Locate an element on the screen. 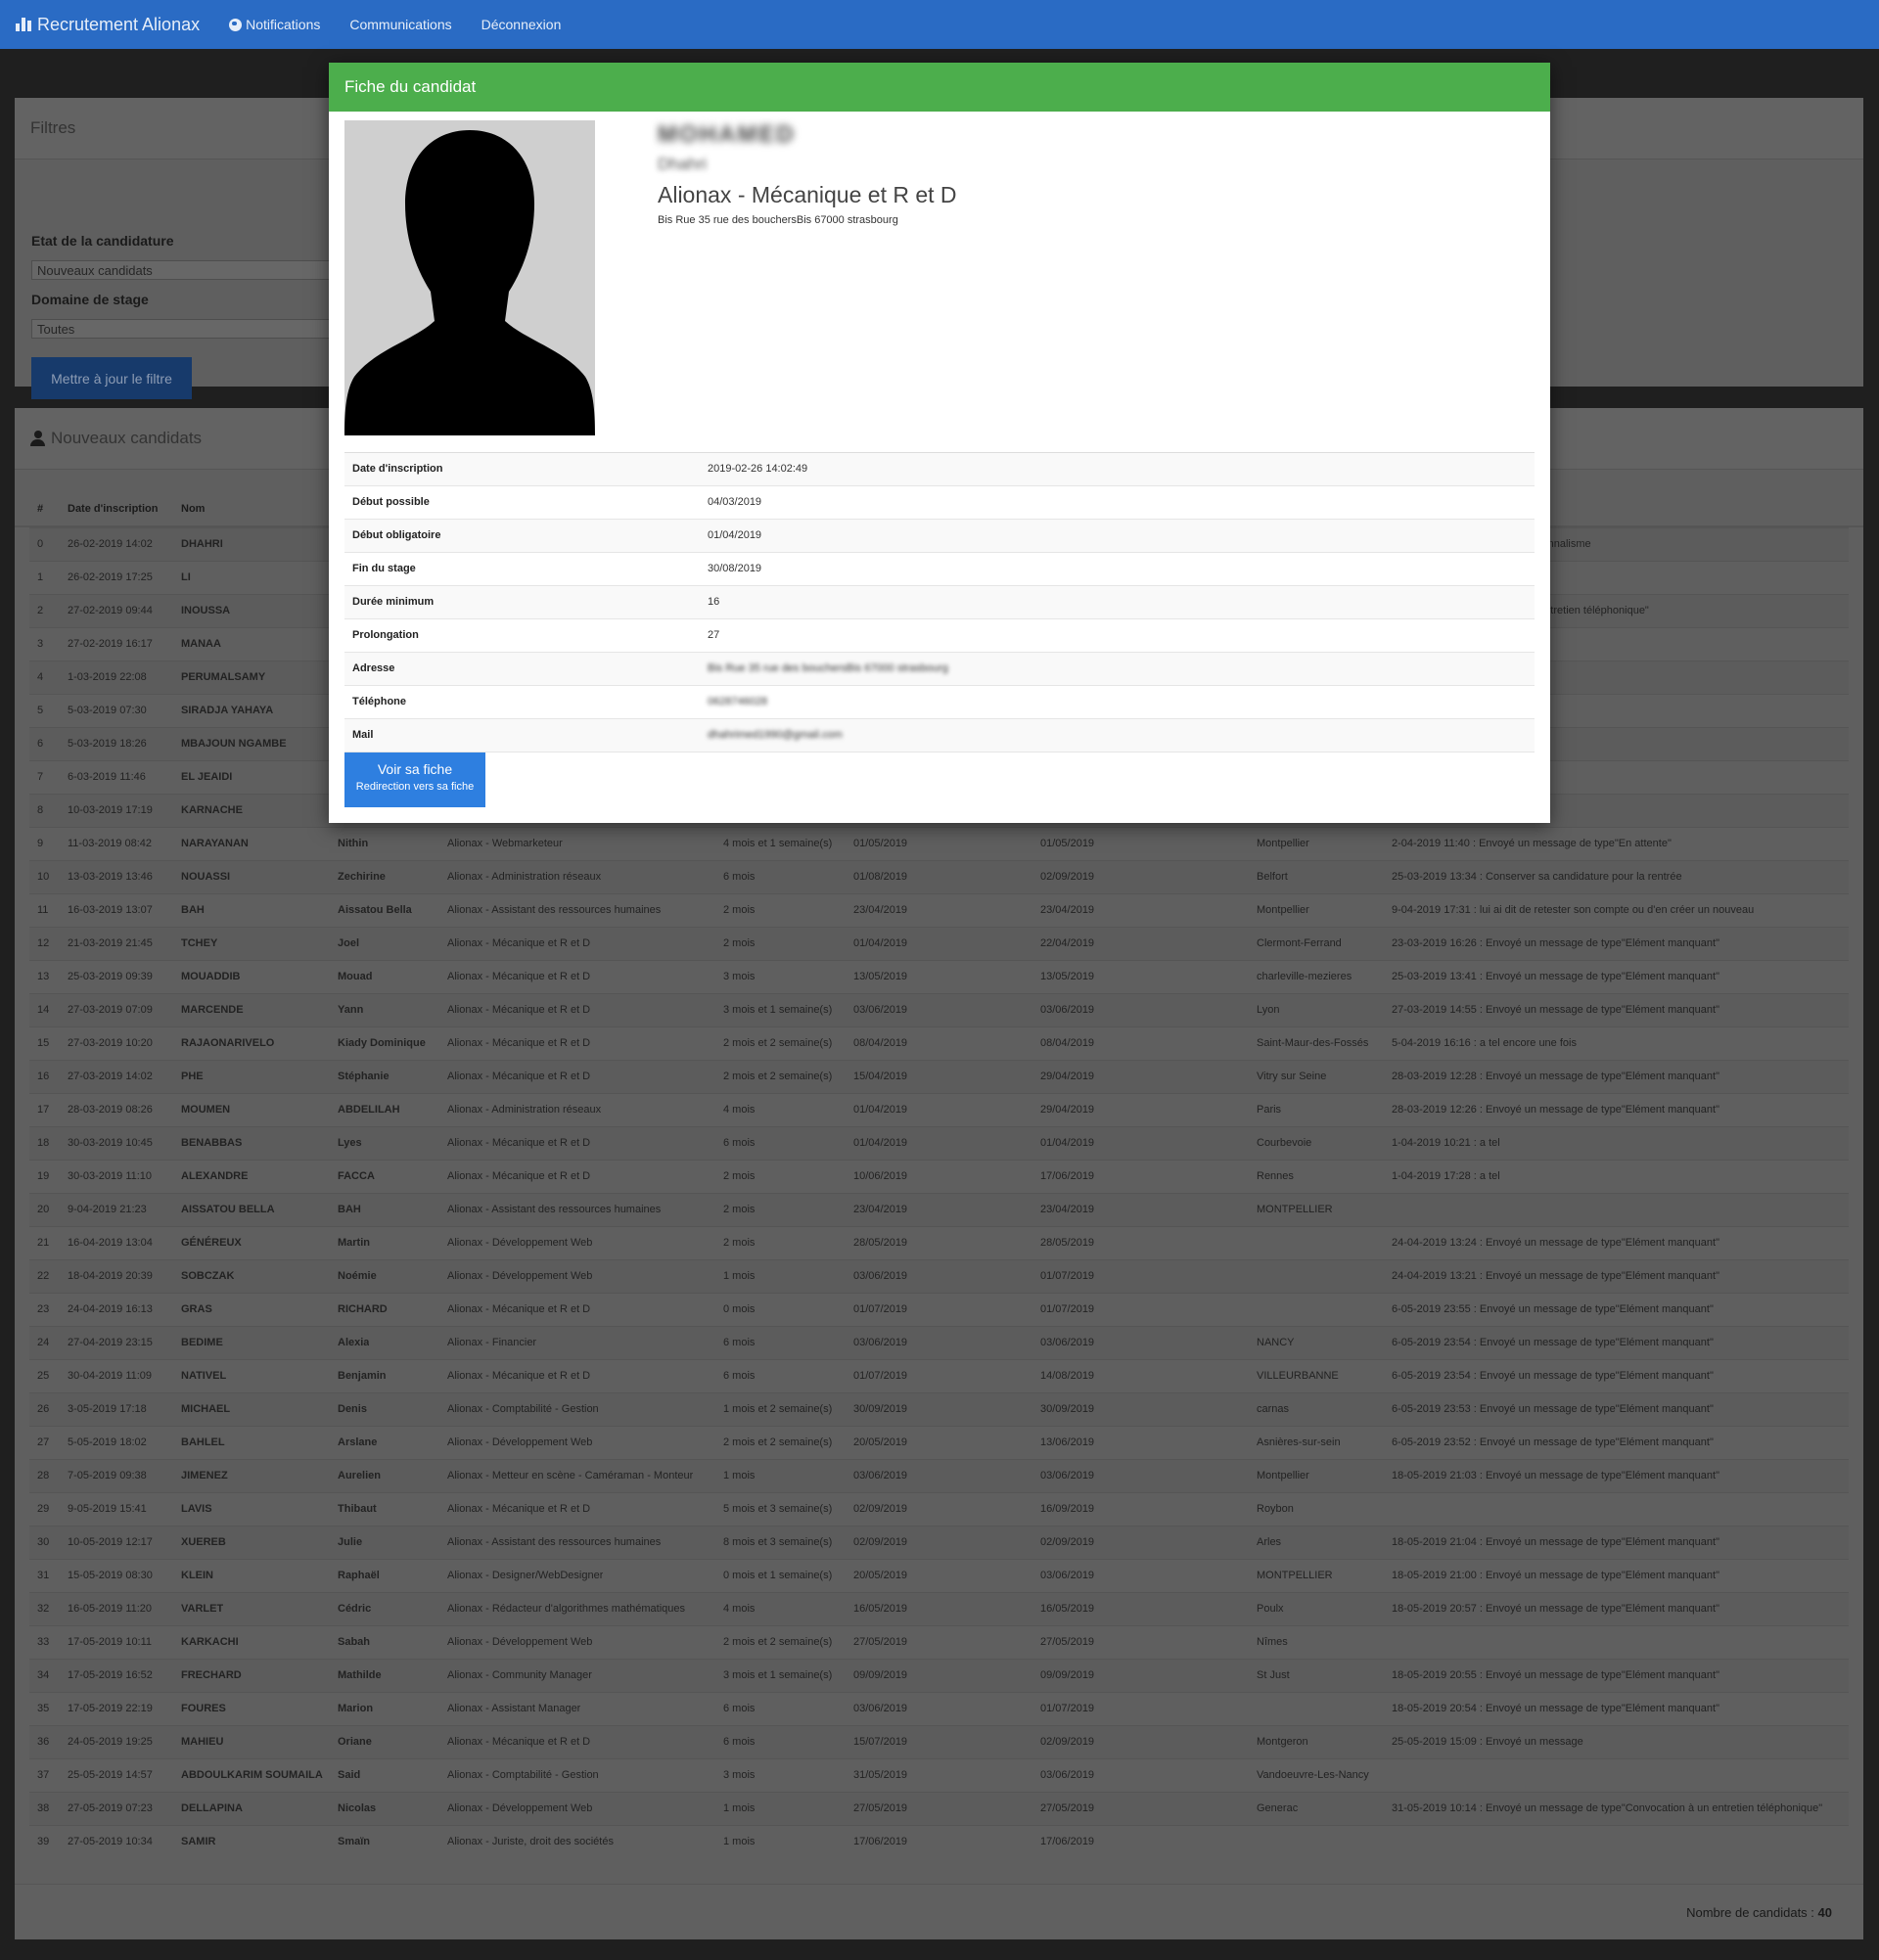 The image size is (1879, 1960). cell-firstname: Aissatou Bella is located at coordinates (375, 910).